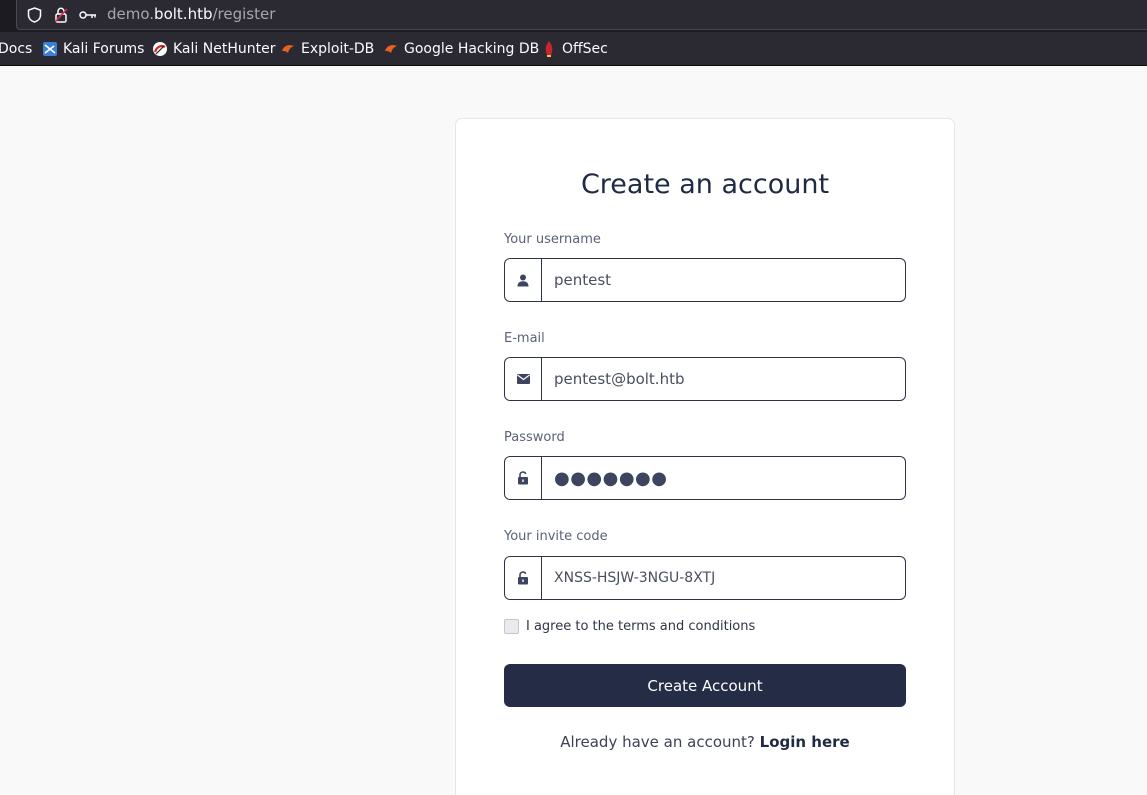 The image size is (1147, 795). Describe the element at coordinates (534, 437) in the screenshot. I see `password-label: Password` at that location.